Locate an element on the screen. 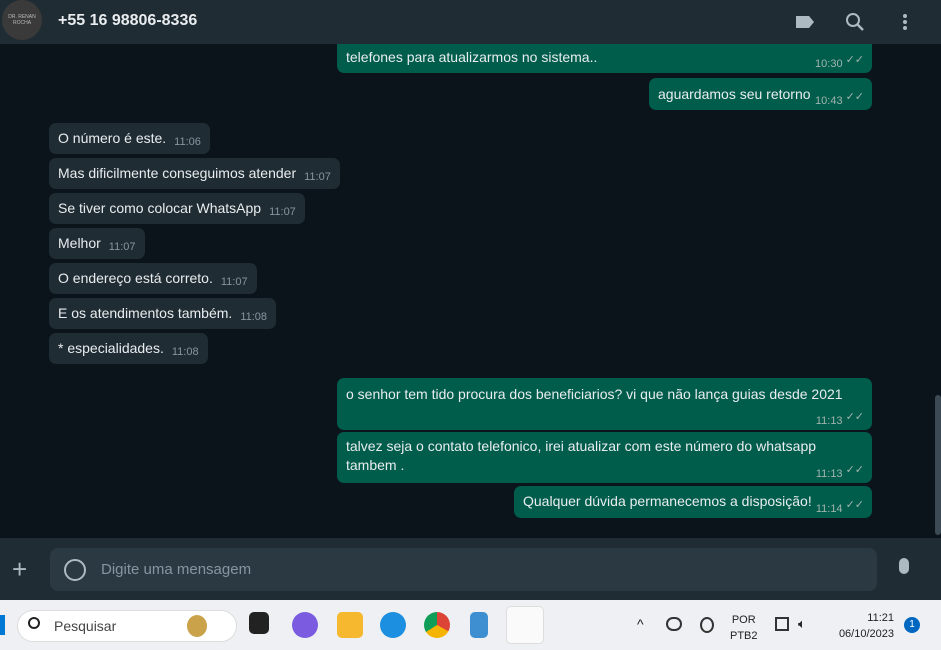 This screenshot has height=650, width=941. message-time: 11:06 is located at coordinates (187, 142).